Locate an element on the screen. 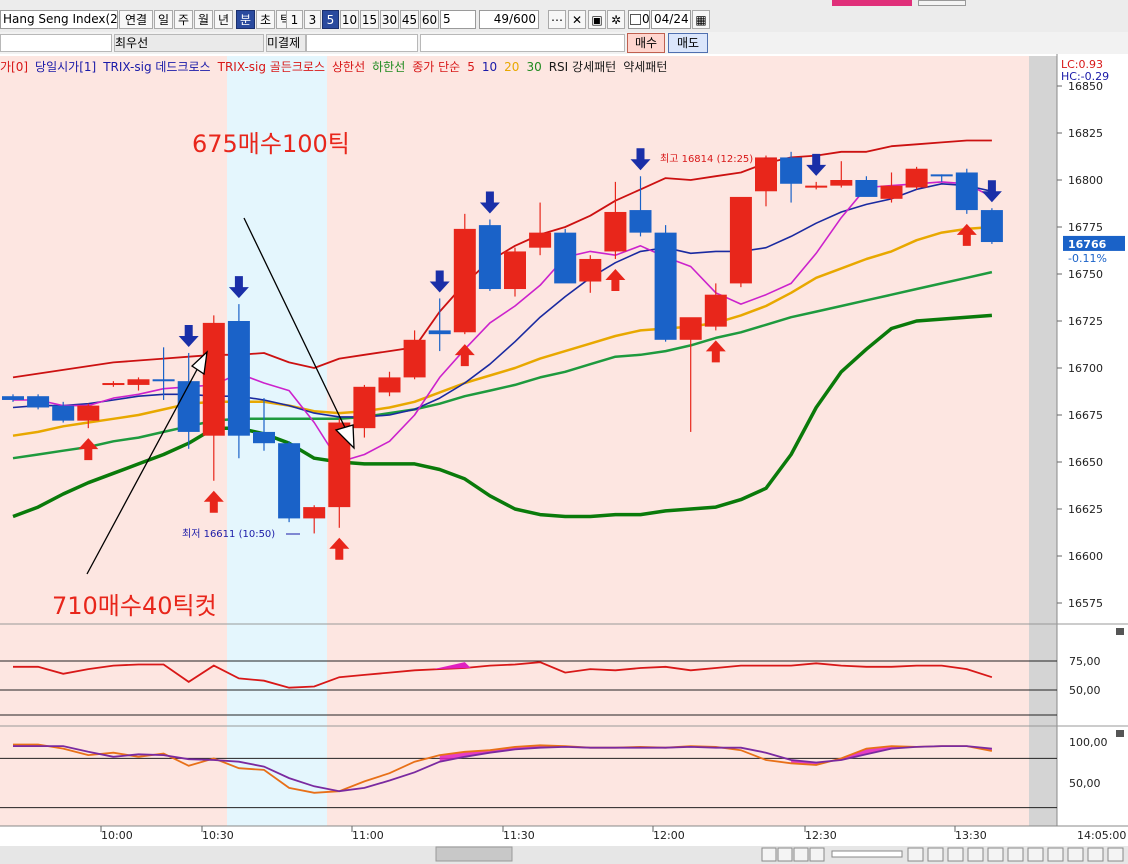 This screenshot has width=1128, height=864. interval-button-45: 45 is located at coordinates (409, 19).